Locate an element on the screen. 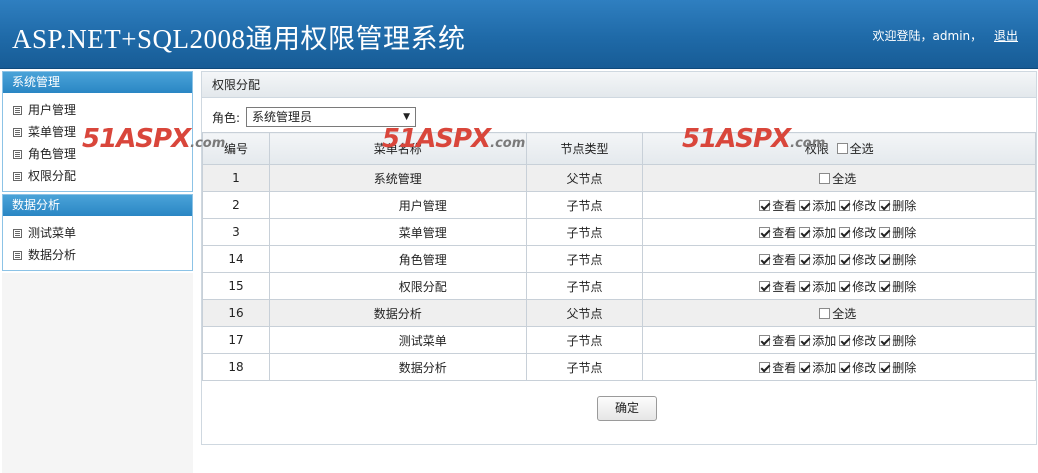  sidebar-item-test-menu: 测试菜单 is located at coordinates (97, 233).